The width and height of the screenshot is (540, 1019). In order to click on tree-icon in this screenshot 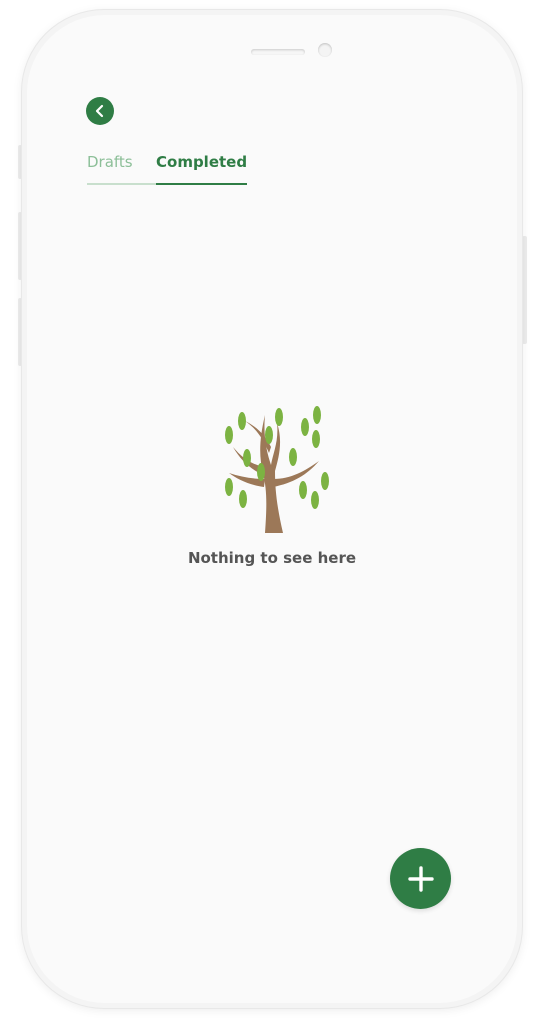, I will do `click(277, 469)`.